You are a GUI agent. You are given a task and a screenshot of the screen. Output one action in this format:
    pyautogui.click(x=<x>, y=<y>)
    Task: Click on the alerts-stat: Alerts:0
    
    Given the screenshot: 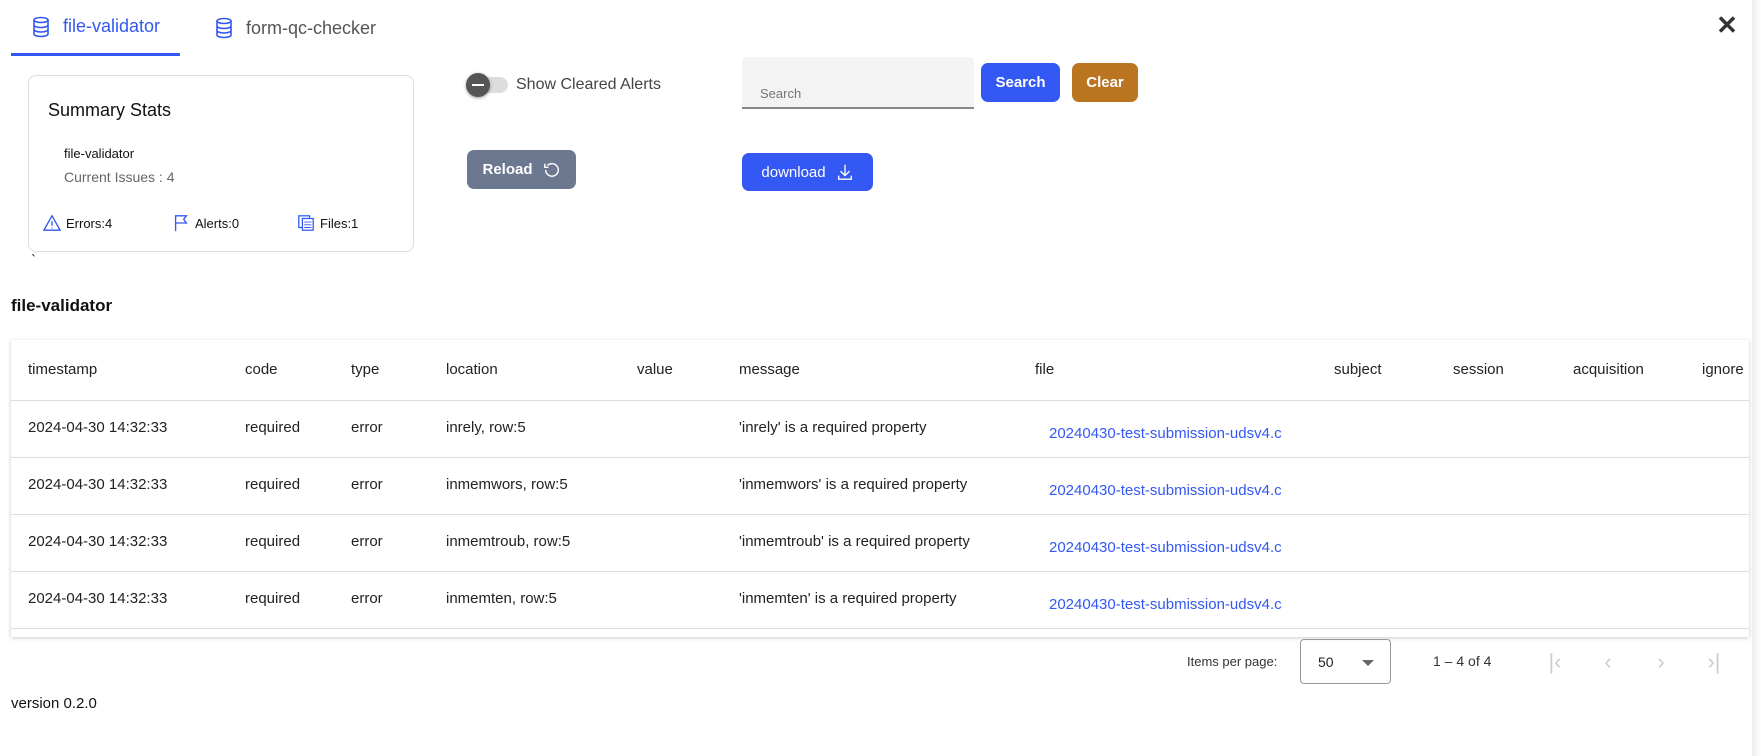 What is the action you would take?
    pyautogui.click(x=205, y=223)
    